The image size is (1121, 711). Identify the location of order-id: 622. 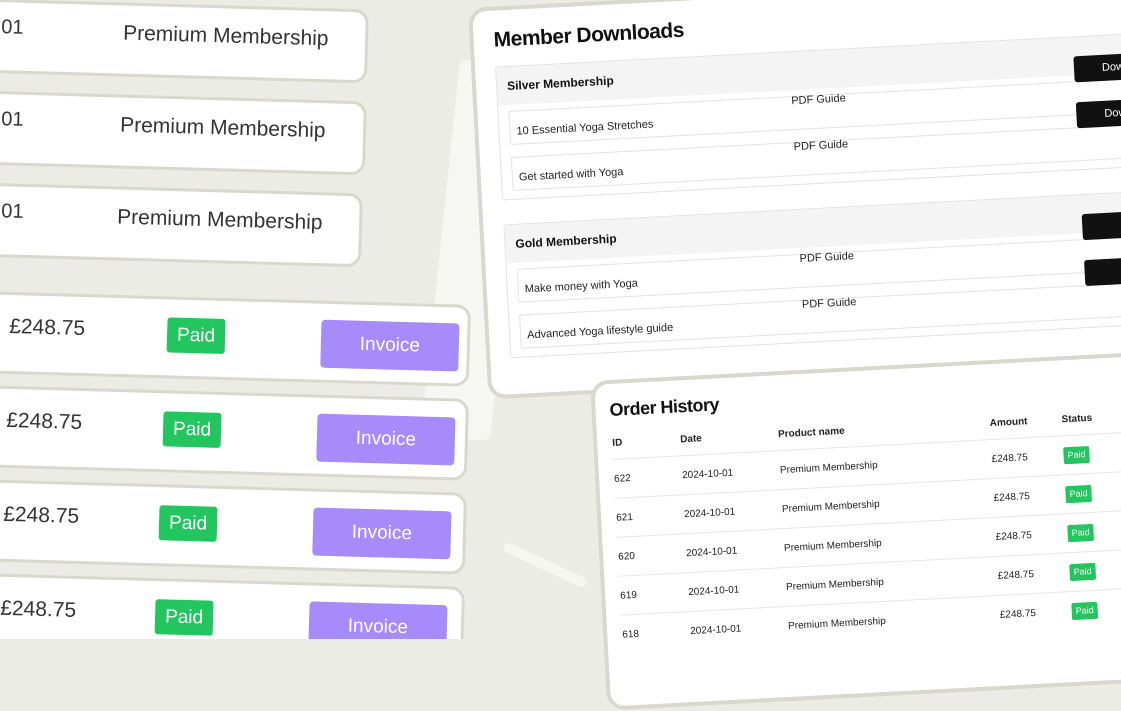
(647, 477).